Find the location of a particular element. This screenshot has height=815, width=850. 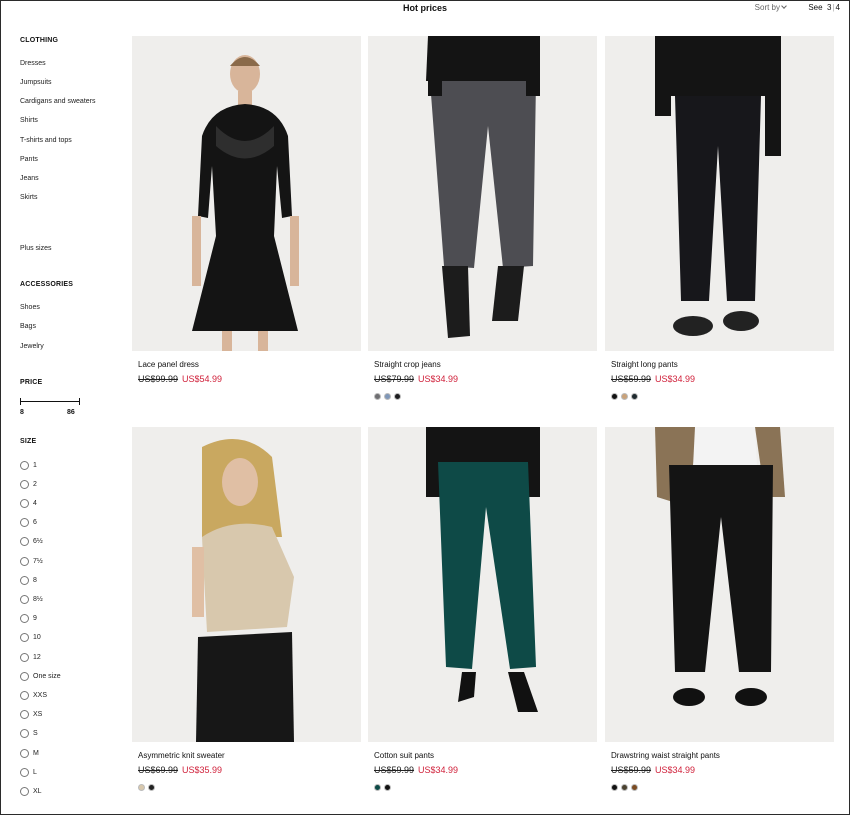

sidebar-item-pants: Pants is located at coordinates (29, 159).